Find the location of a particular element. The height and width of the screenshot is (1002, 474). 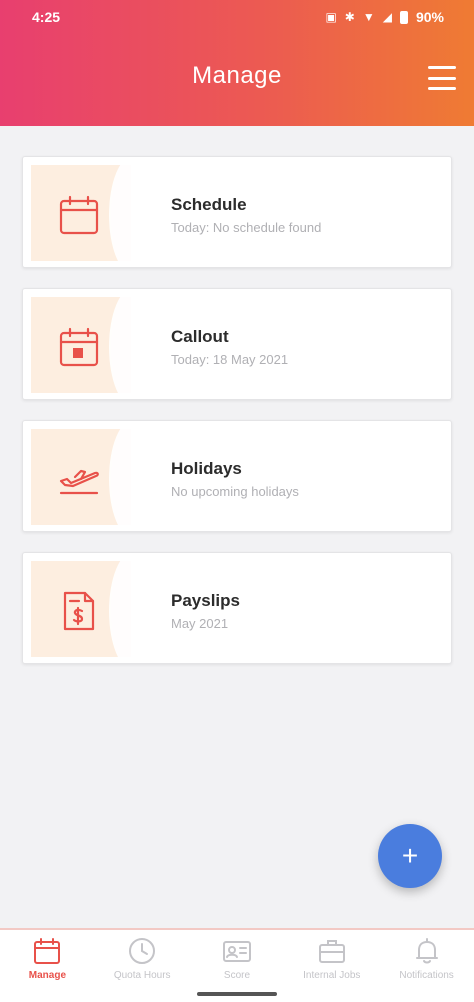

plane-icon is located at coordinates (79, 482).